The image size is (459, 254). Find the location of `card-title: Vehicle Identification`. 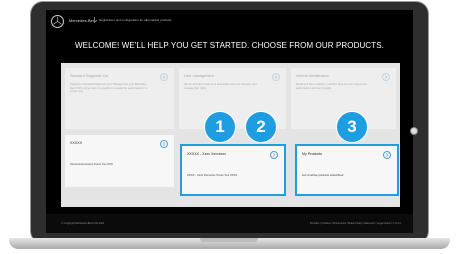

card-title: Vehicle Identification is located at coordinates (312, 76).